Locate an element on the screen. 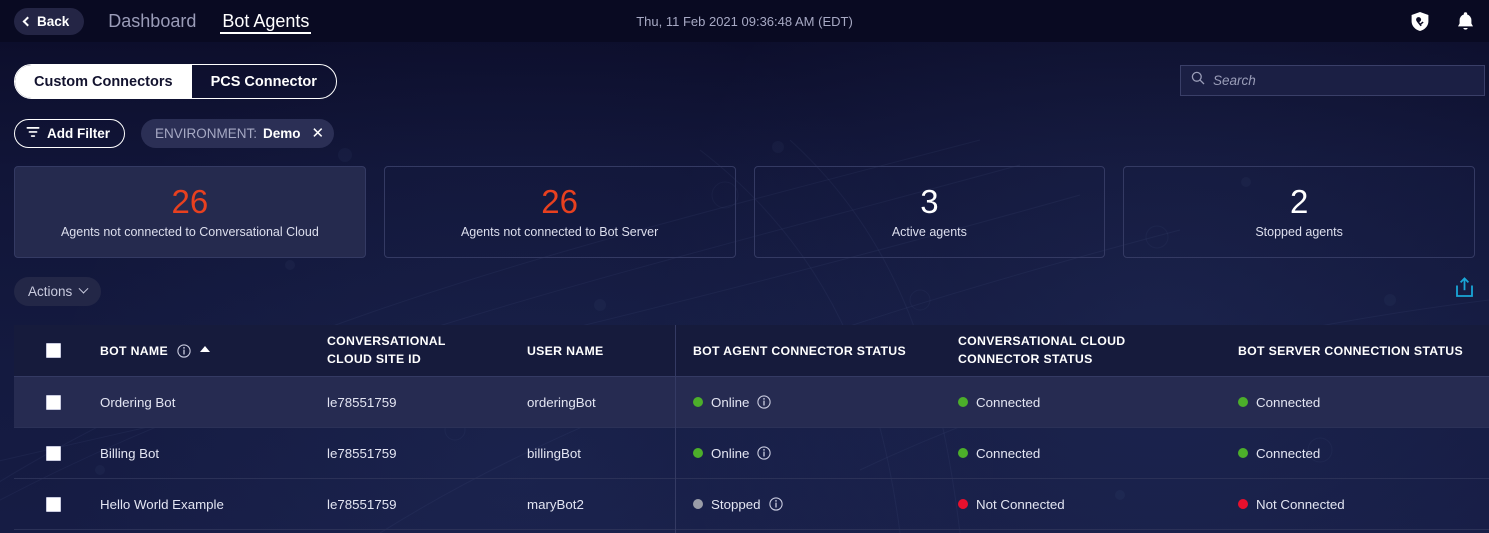  cell-bot-name: Ordering Bot is located at coordinates (138, 402).